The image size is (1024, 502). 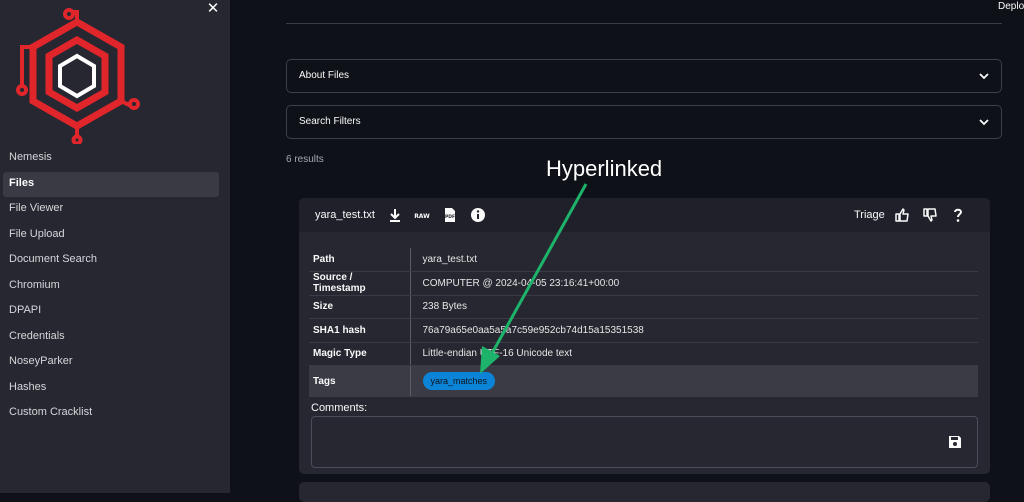 What do you see at coordinates (478, 215) in the screenshot?
I see `info-icon` at bounding box center [478, 215].